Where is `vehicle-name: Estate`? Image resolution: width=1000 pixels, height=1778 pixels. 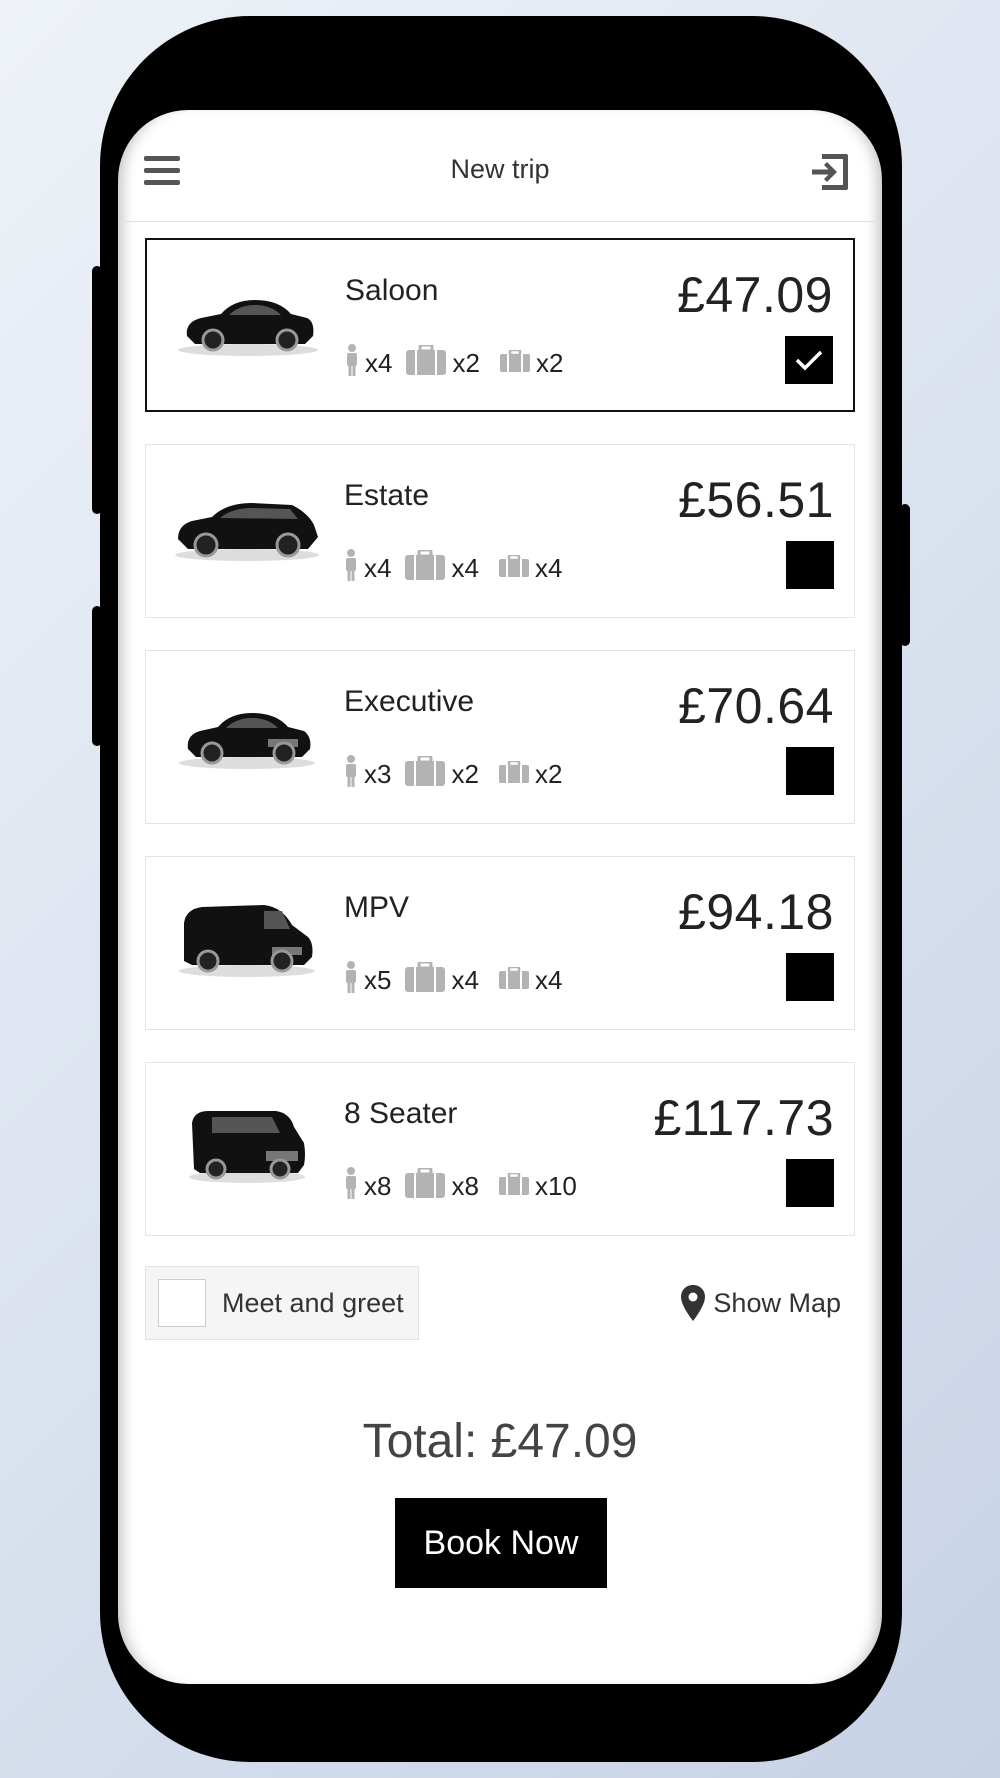
vehicle-name: Estate is located at coordinates (387, 495).